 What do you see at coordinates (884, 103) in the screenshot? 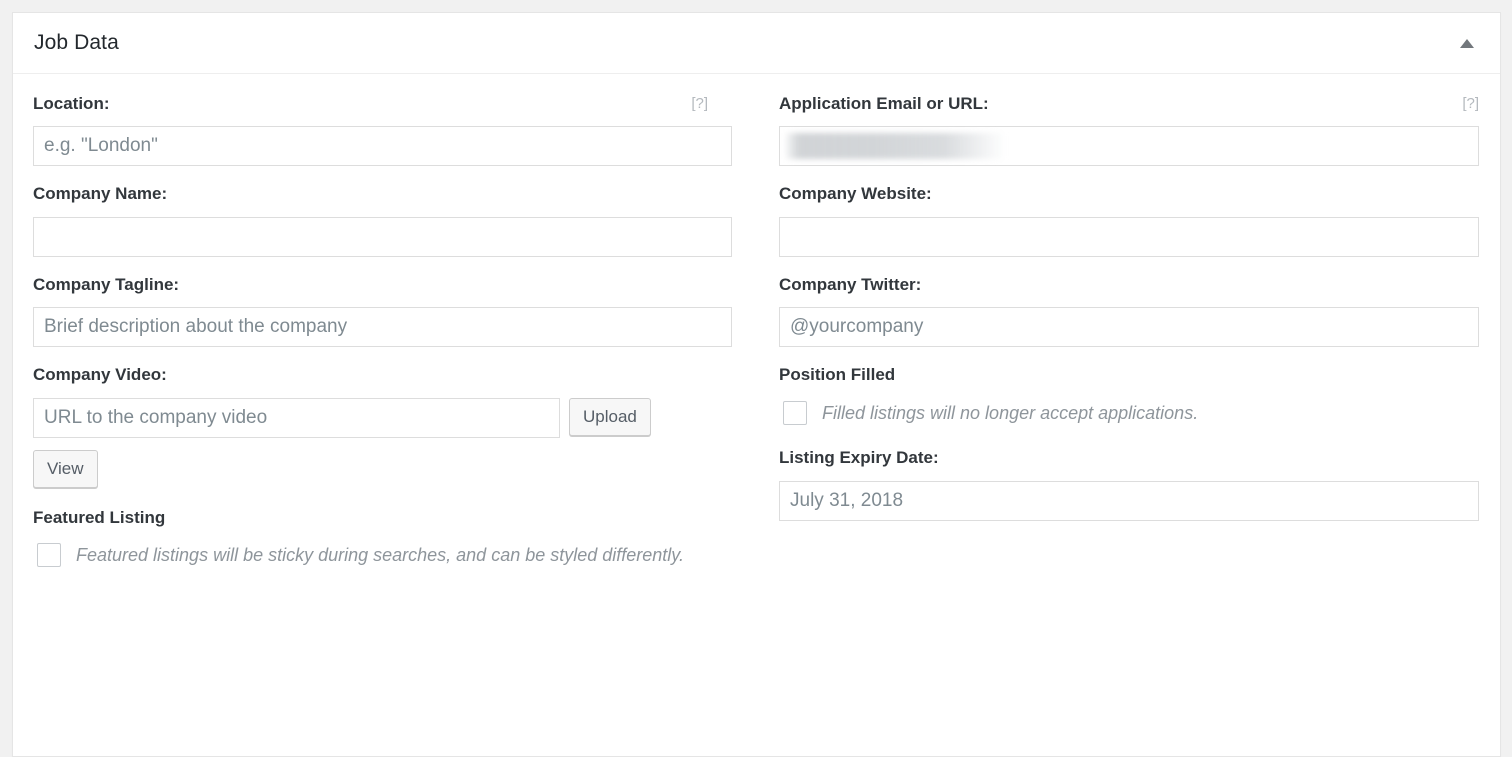
I see `application-label: Application Email or URL:` at bounding box center [884, 103].